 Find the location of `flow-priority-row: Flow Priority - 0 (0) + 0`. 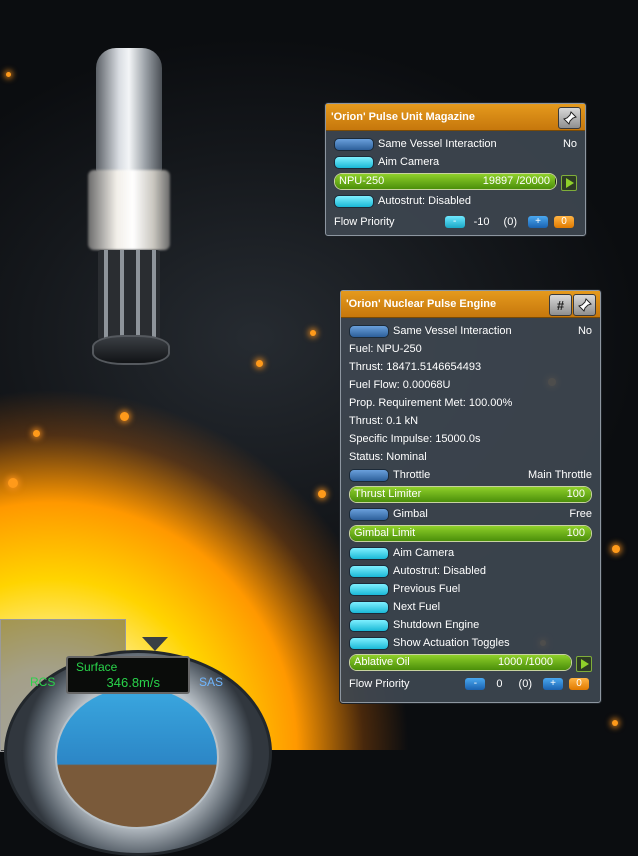

flow-priority-row: Flow Priority - 0 (0) + 0 is located at coordinates (470, 684).